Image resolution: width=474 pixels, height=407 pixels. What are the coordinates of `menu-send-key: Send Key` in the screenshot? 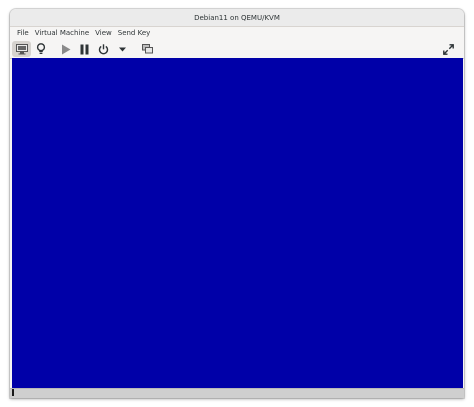 It's located at (134, 33).